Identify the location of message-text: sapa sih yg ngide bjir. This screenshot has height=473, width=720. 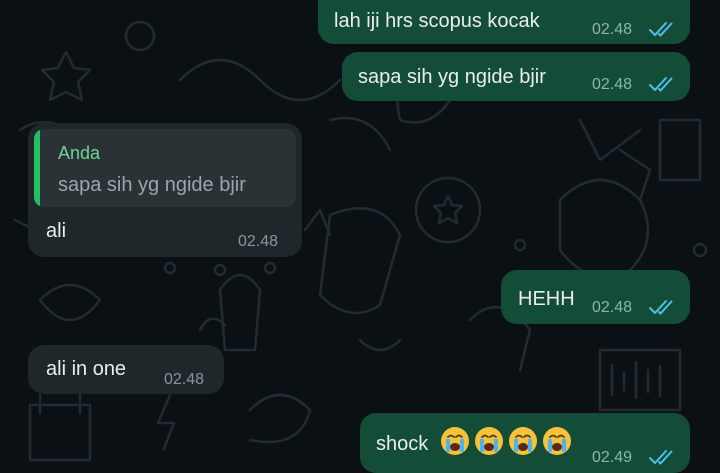
(452, 77).